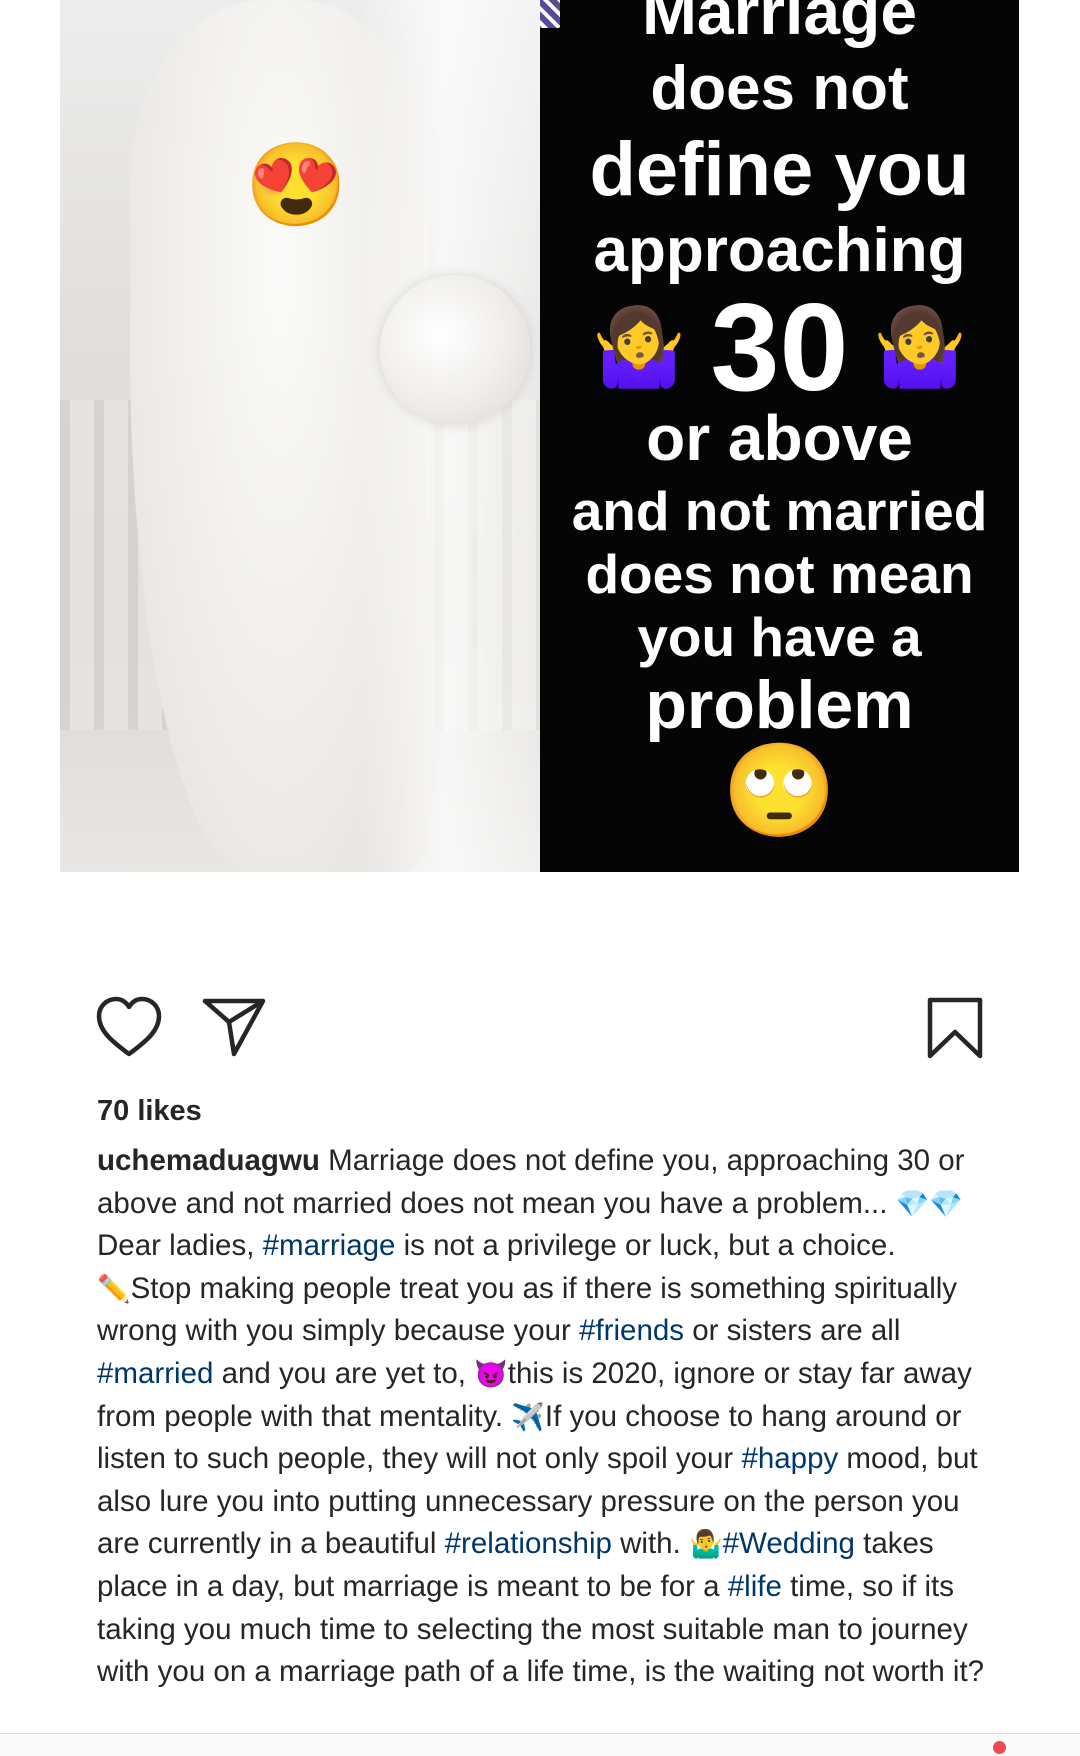 The height and width of the screenshot is (1756, 1080). I want to click on airplane-emoji: ✈️, so click(528, 1416).